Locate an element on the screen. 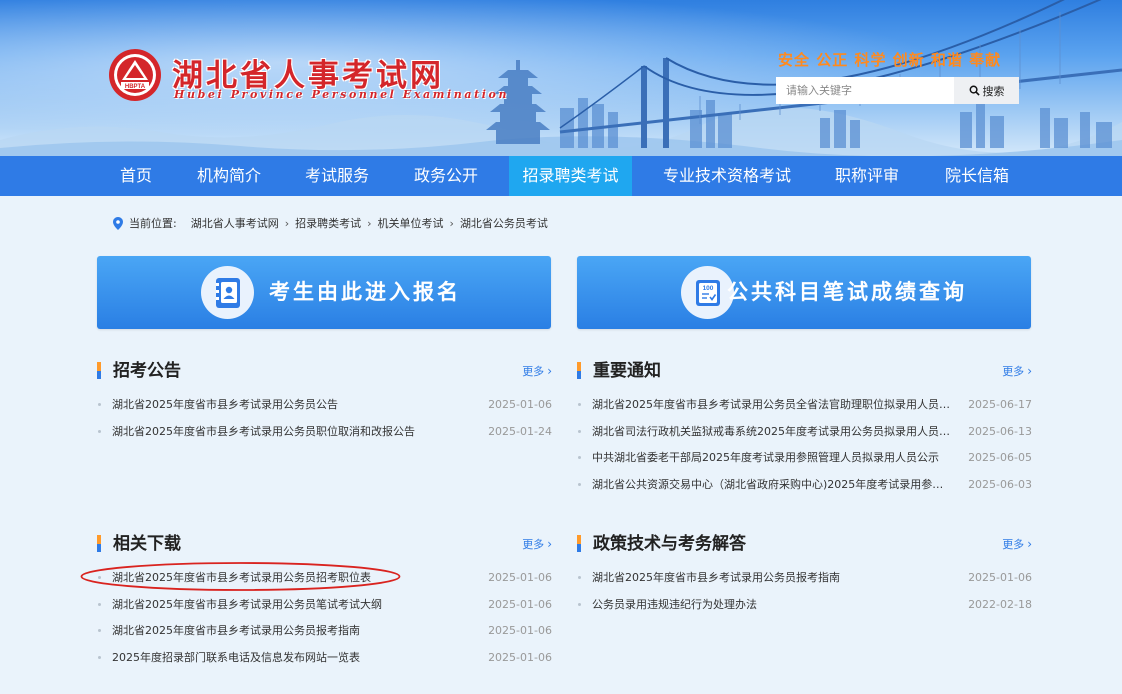  item-date: 2022-02-18 is located at coordinates (1000, 604).